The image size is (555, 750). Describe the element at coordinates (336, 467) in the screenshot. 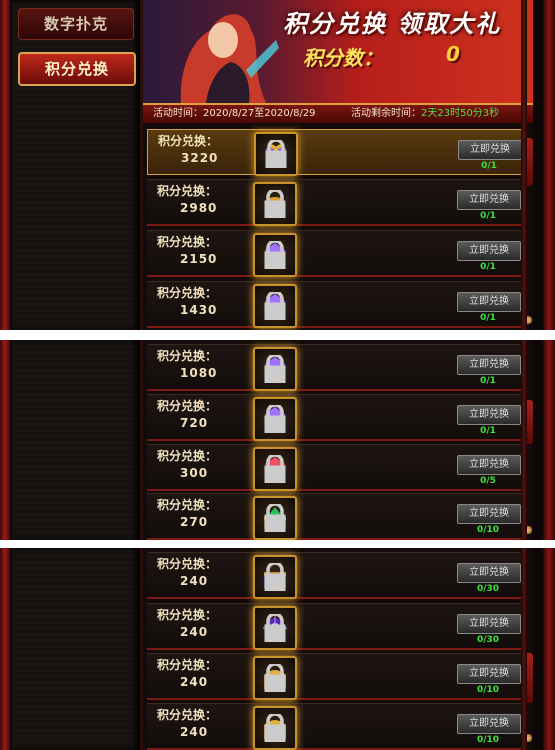

I see `list-item: 积分兑换： 300 立即兑换 0/5` at that location.